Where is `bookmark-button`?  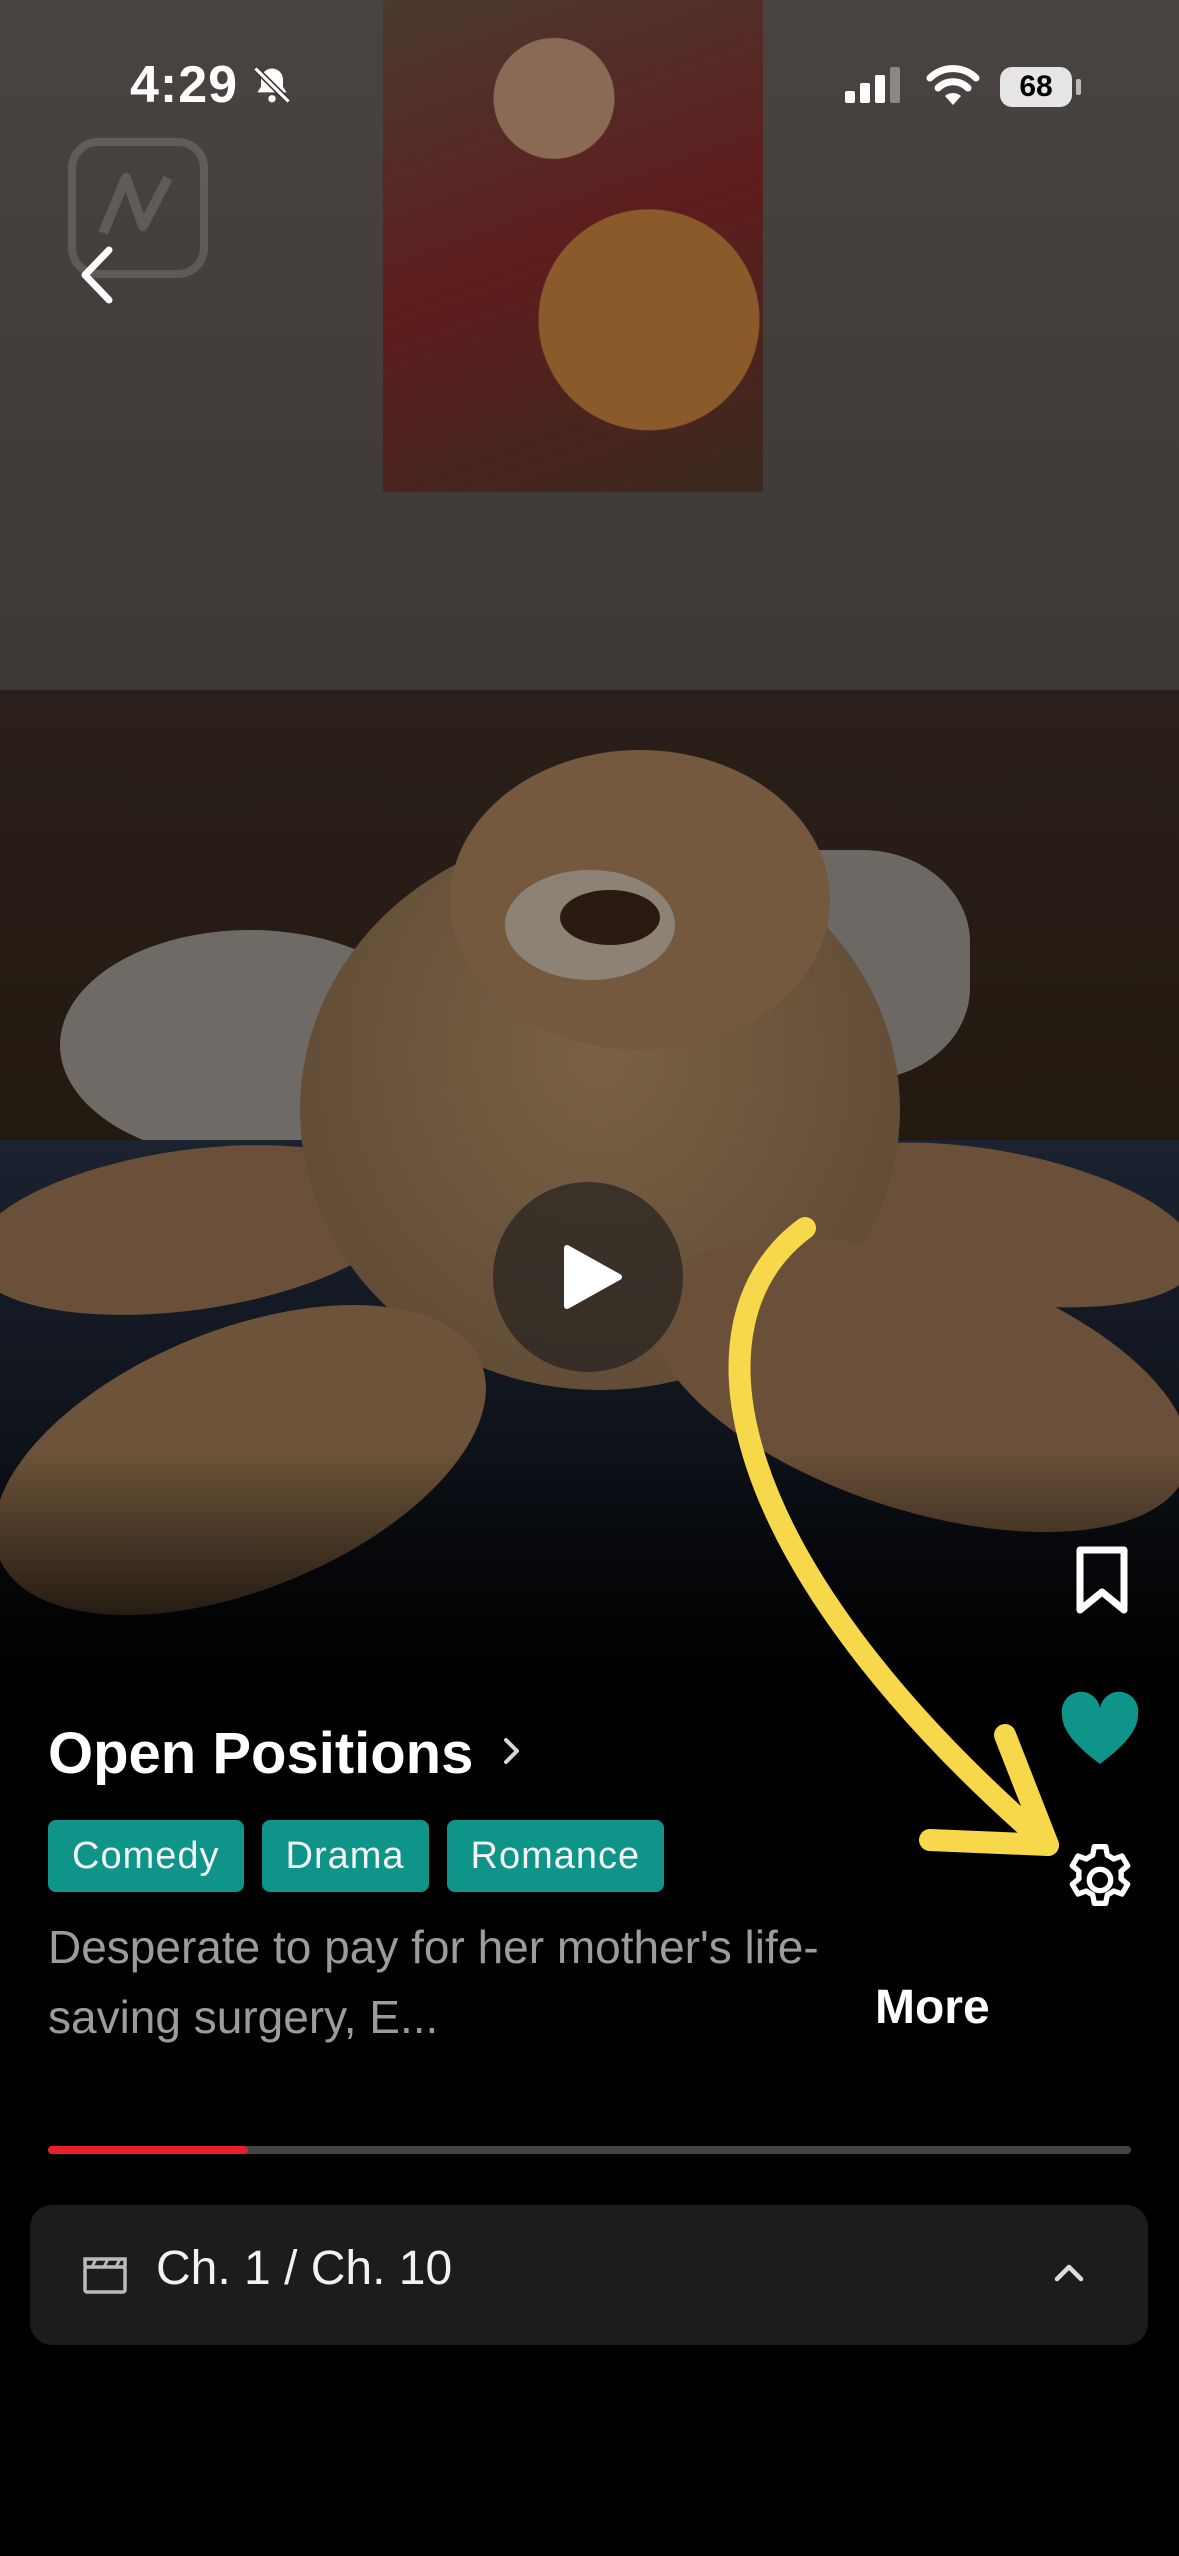 bookmark-button is located at coordinates (1102, 1580).